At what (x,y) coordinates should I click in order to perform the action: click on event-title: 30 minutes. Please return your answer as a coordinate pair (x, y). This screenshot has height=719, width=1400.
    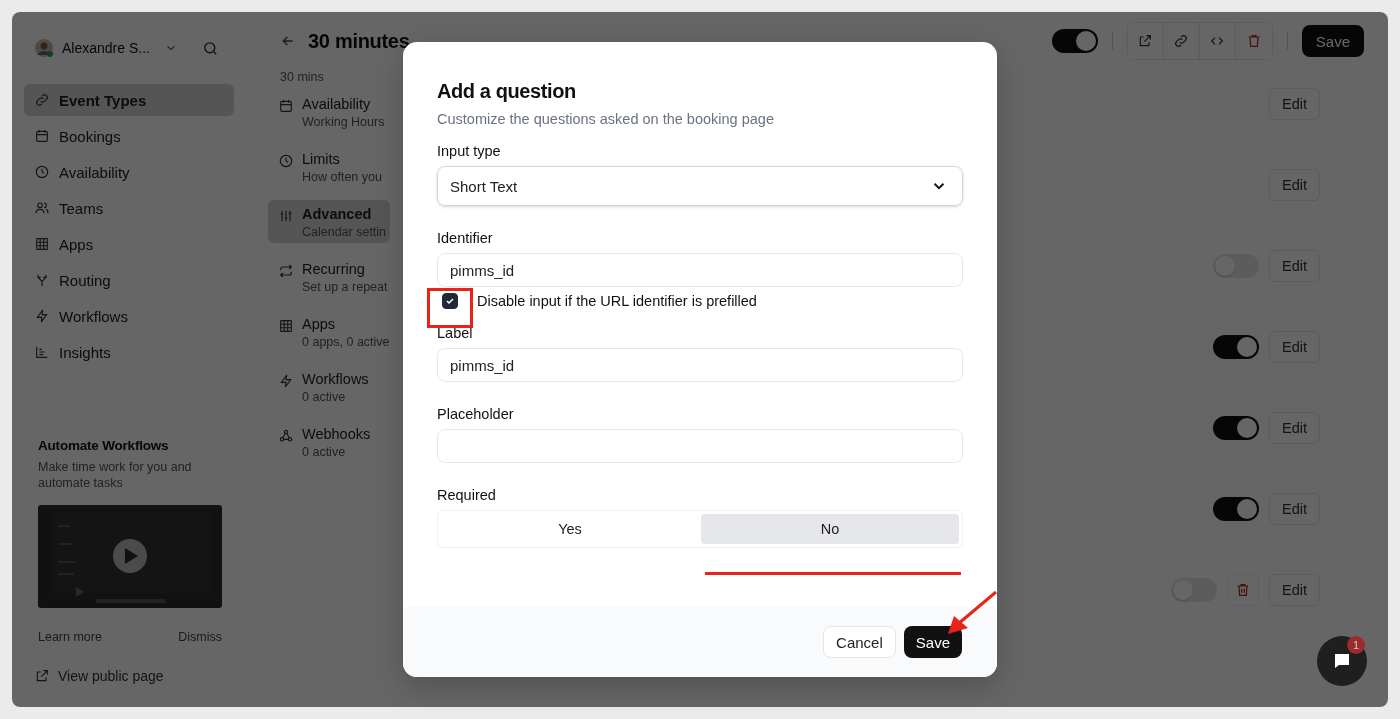
    Looking at the image, I should click on (359, 41).